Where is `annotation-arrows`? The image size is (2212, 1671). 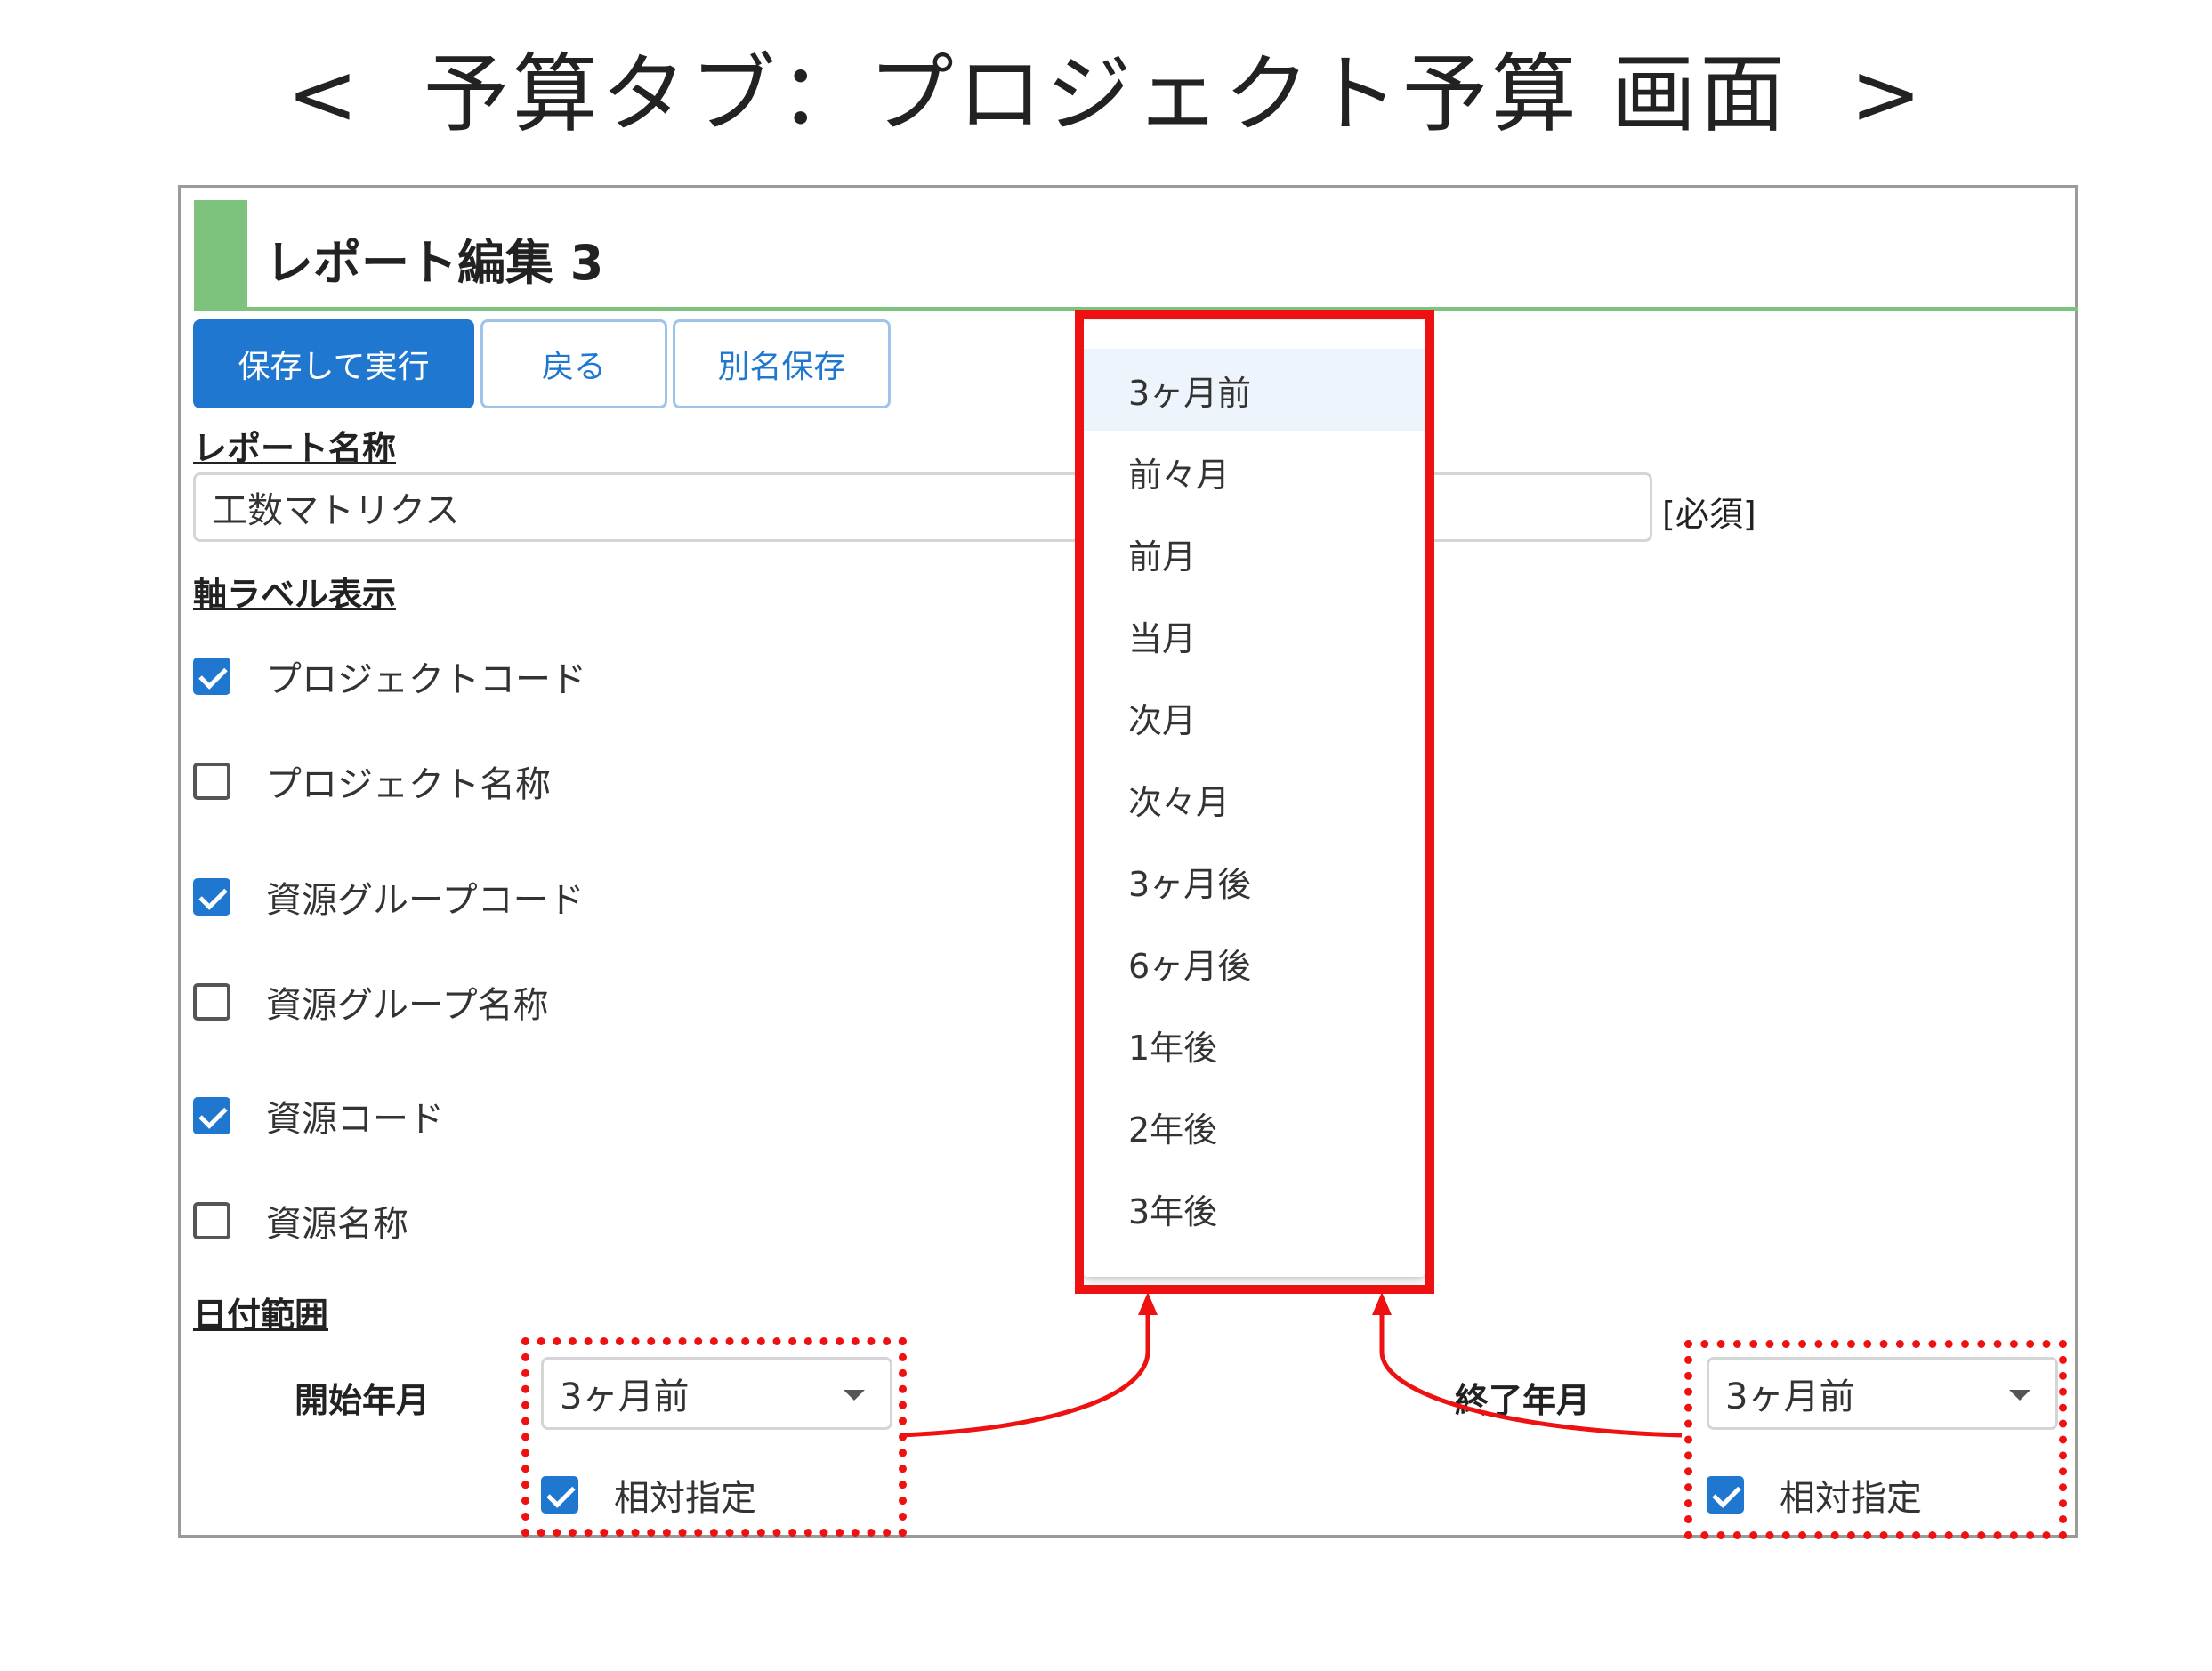
annotation-arrows is located at coordinates (1291, 1365).